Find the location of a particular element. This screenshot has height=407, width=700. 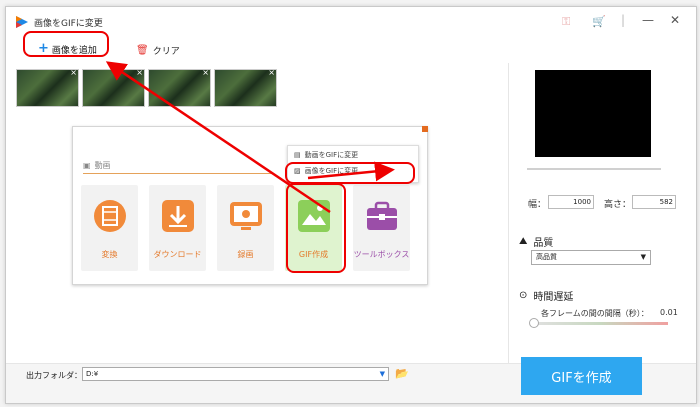

film-icon is located at coordinates (110, 216).